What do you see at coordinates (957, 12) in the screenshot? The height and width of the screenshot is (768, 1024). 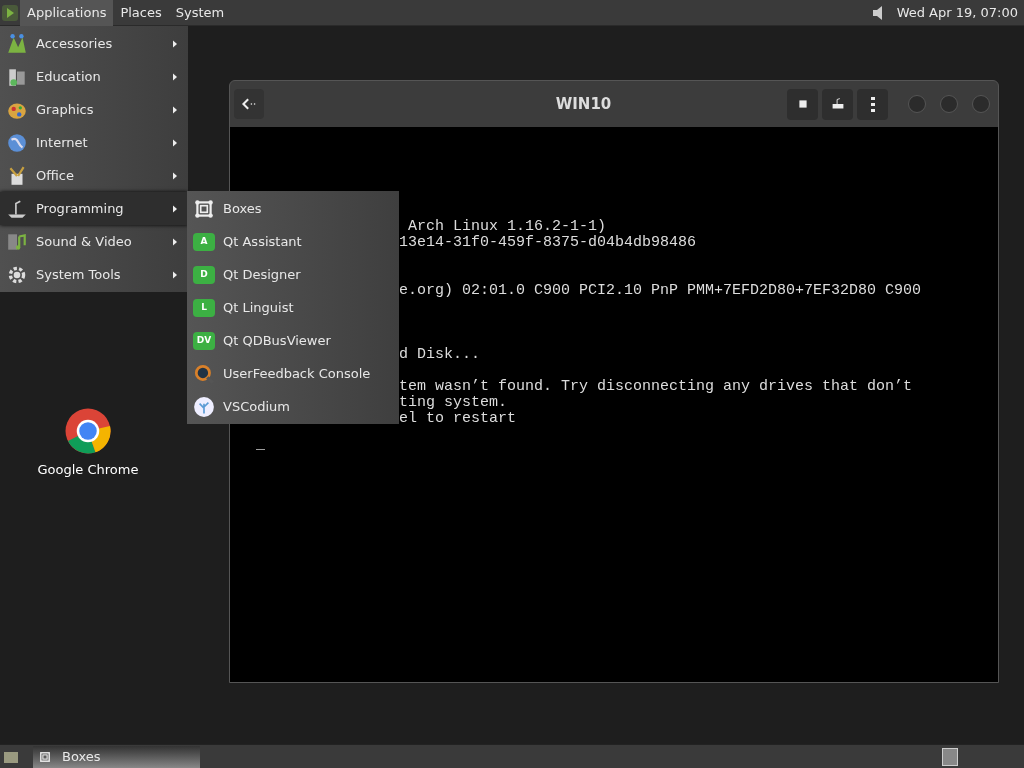 I see `clock: Wed Apr 19, 07:00` at bounding box center [957, 12].